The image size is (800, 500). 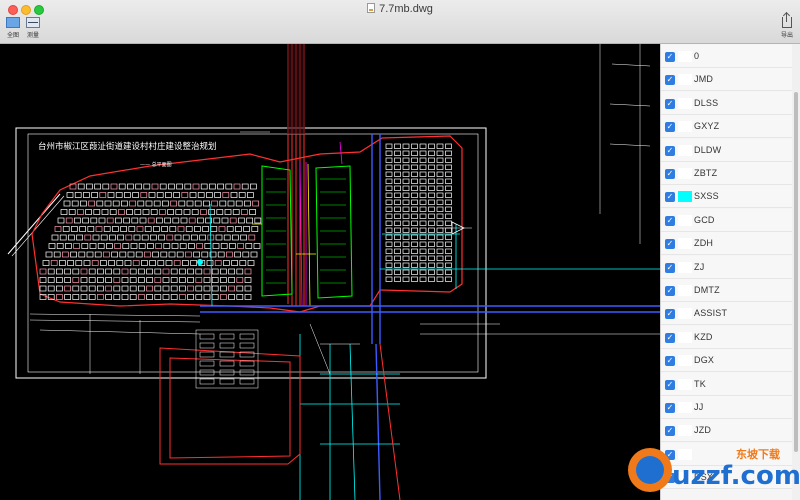 I want to click on layer-color-swatch, so click(x=685, y=244).